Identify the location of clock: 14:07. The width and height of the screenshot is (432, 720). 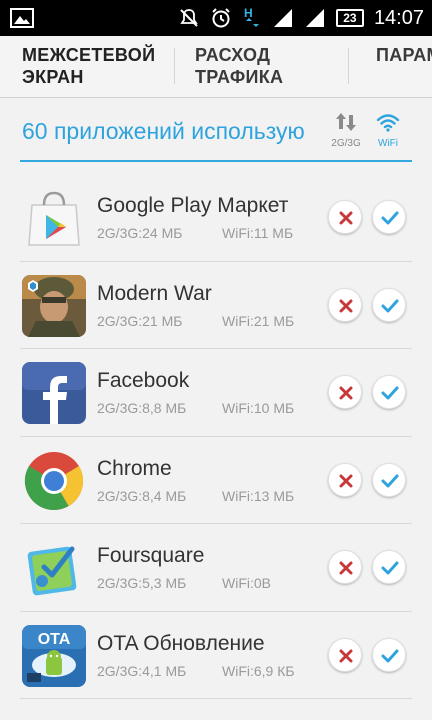
(398, 17).